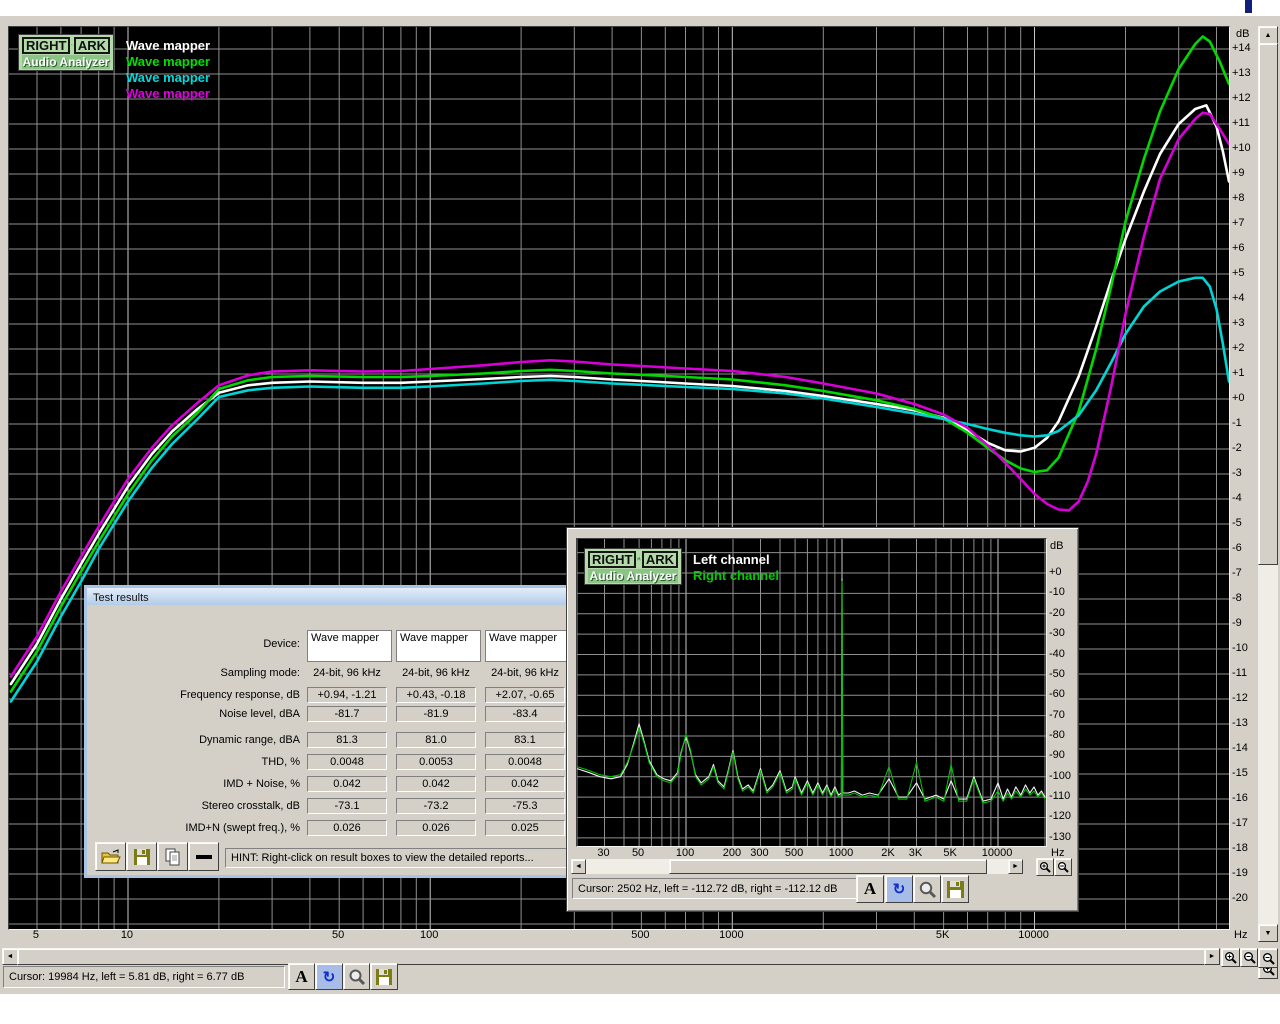  Describe the element at coordinates (347, 740) in the screenshot. I see `result-value-box: 81.3` at that location.